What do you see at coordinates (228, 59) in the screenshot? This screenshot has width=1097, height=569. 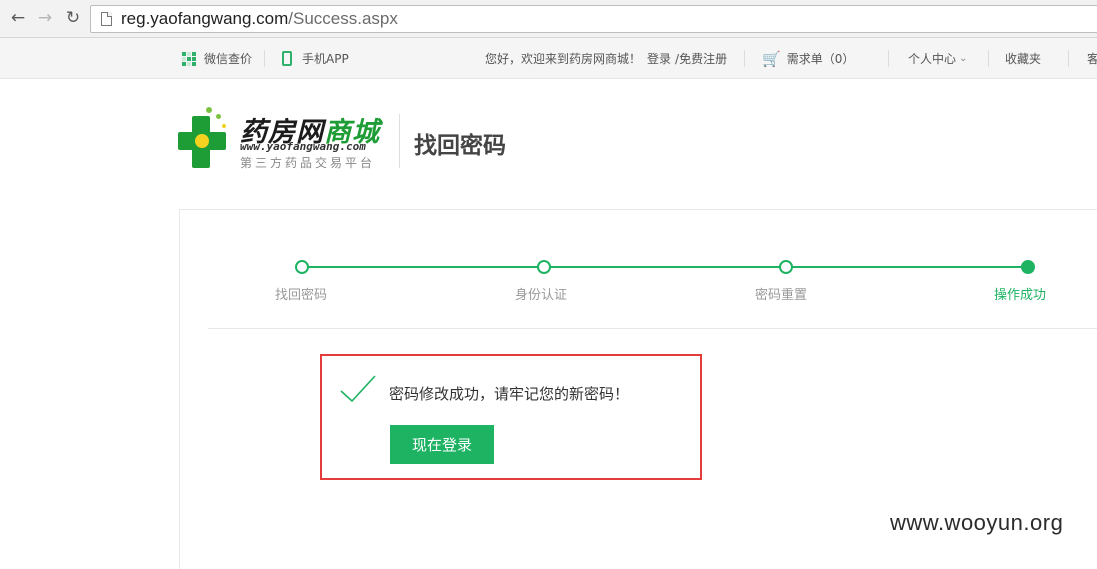 I see `wechat-price-label: 微信查价` at bounding box center [228, 59].